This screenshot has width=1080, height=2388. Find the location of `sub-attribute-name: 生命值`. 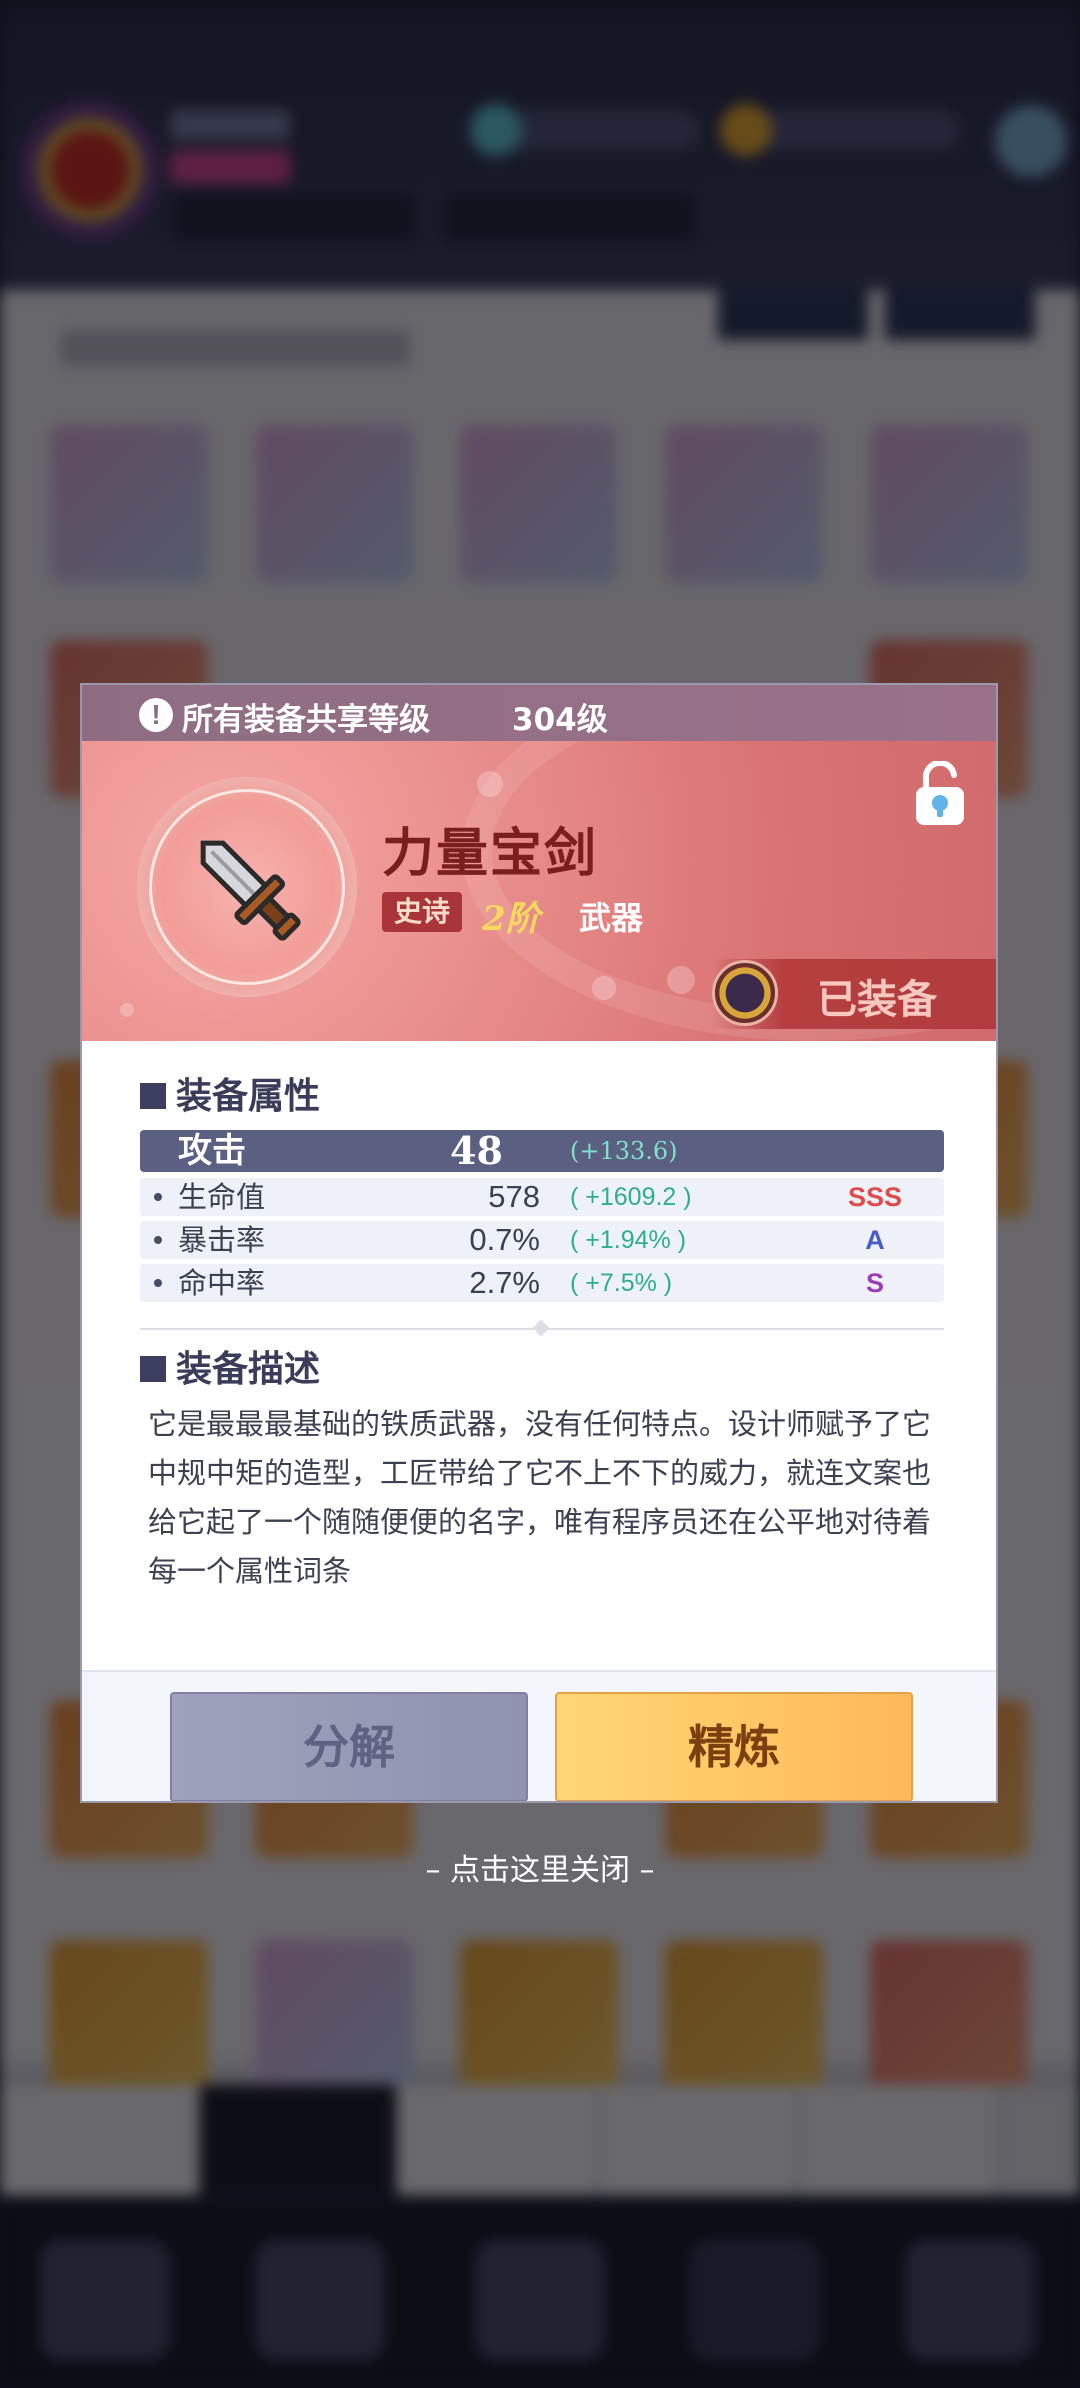

sub-attribute-name: 生命值 is located at coordinates (222, 1197).